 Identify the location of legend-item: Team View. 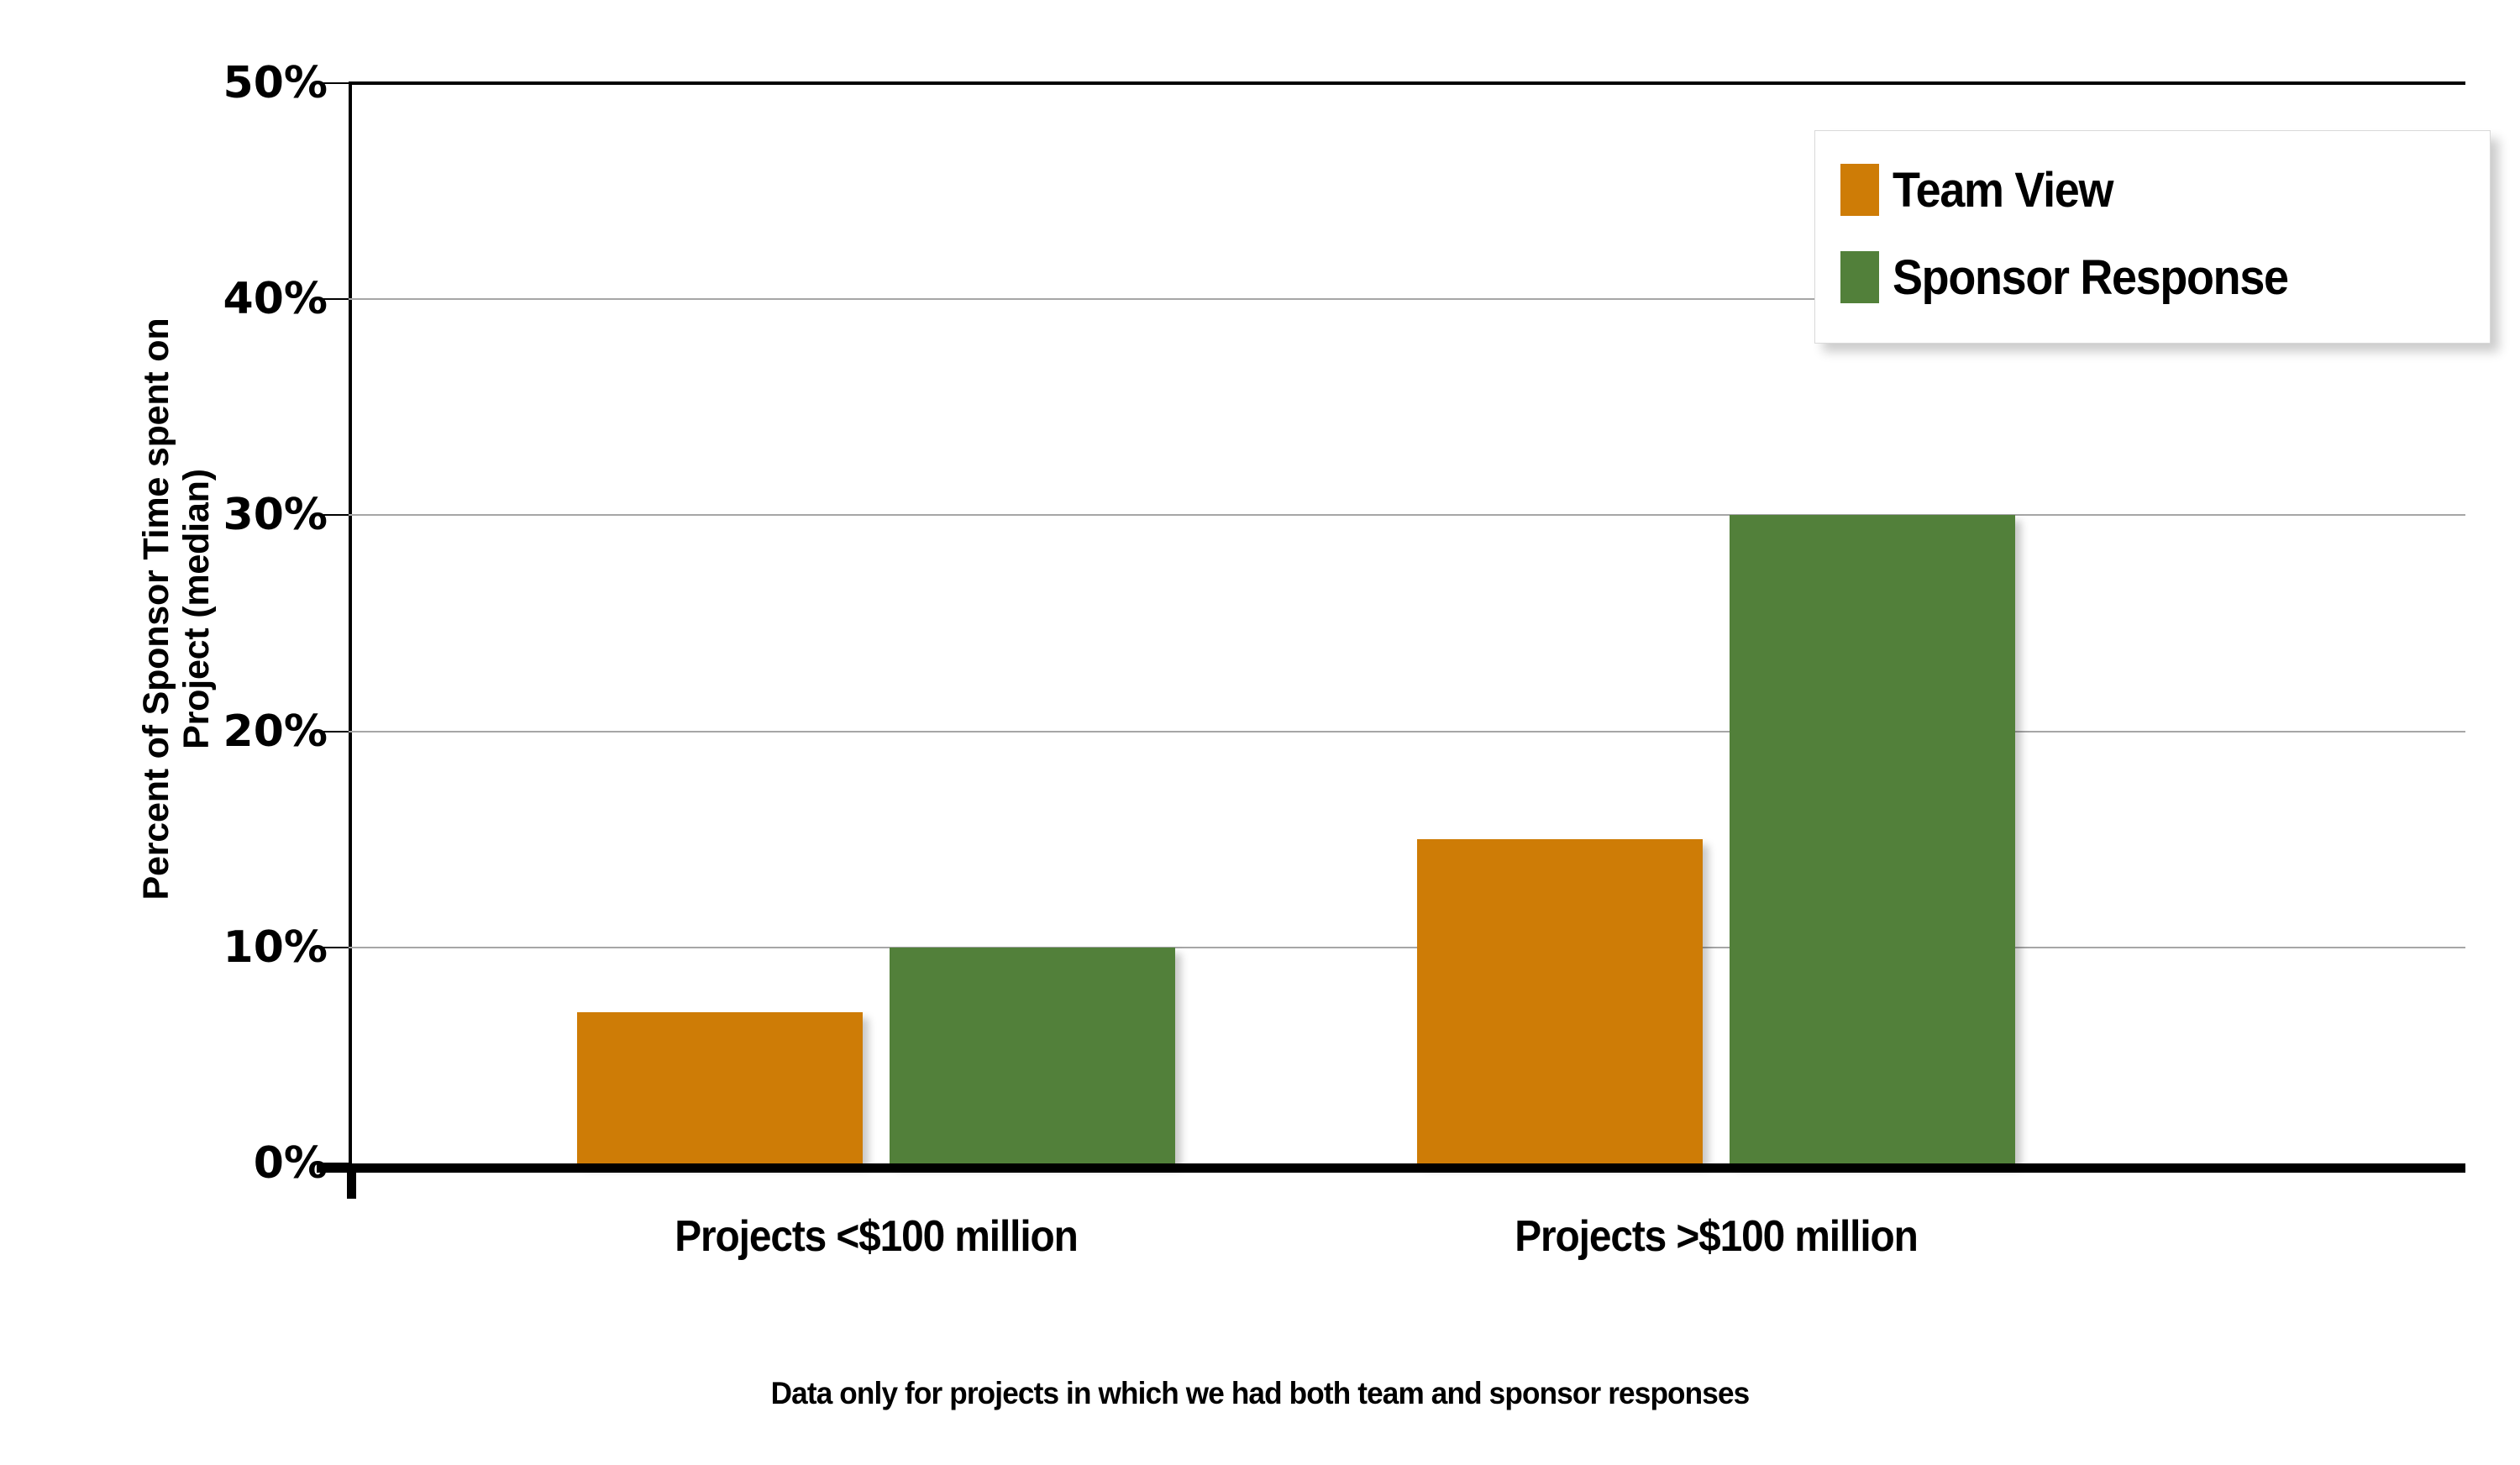
(2154, 190).